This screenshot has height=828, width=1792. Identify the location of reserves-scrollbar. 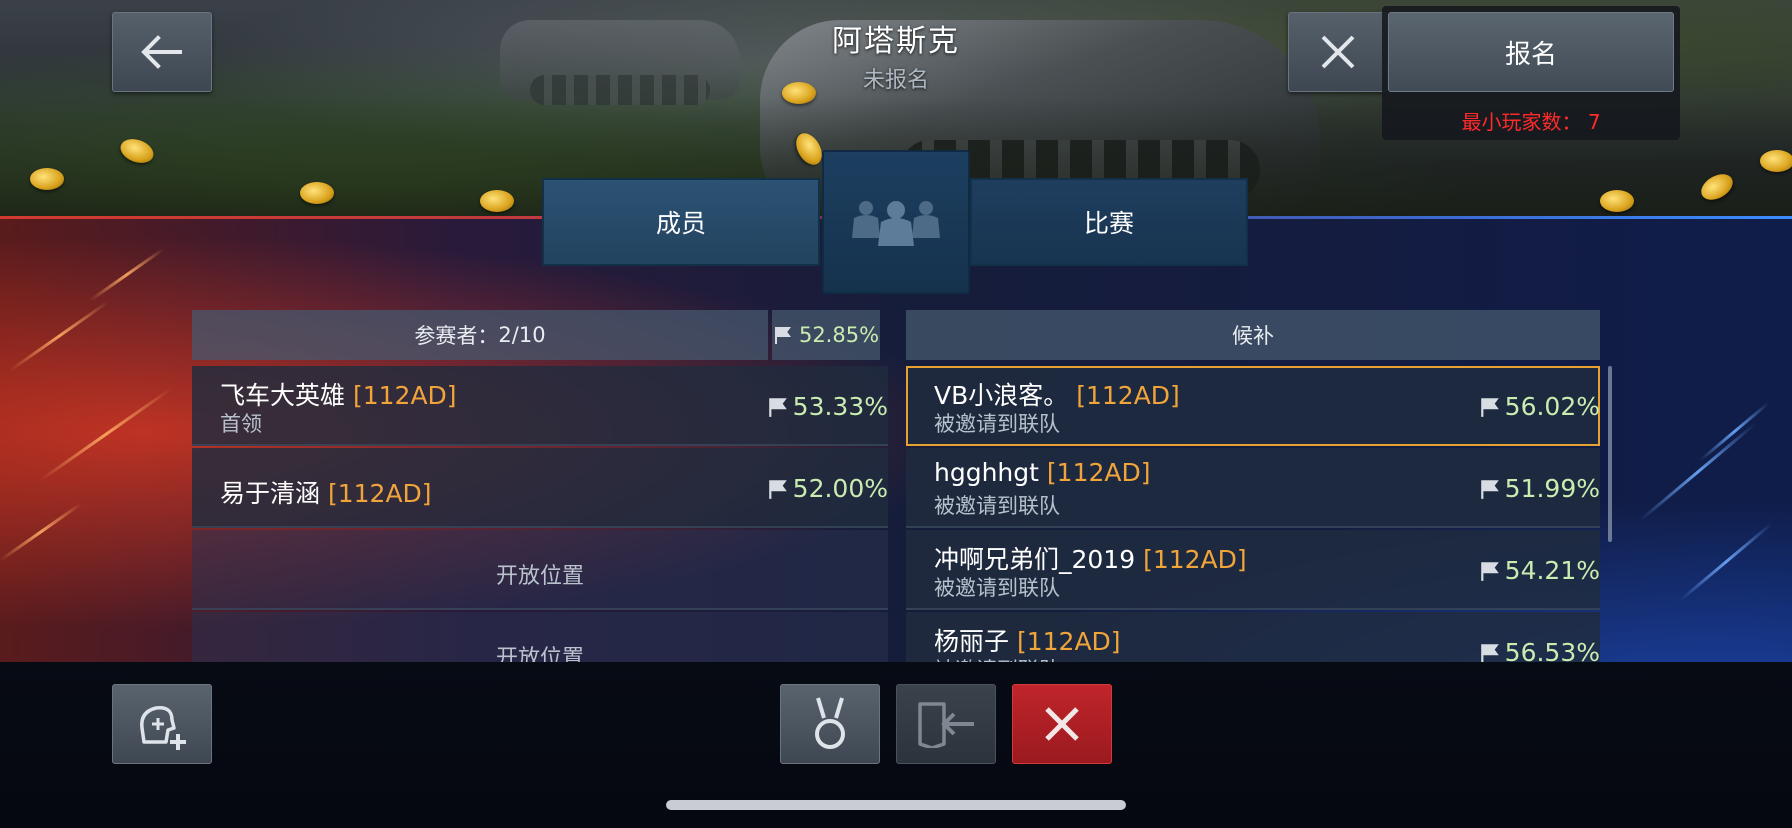
(1610, 454).